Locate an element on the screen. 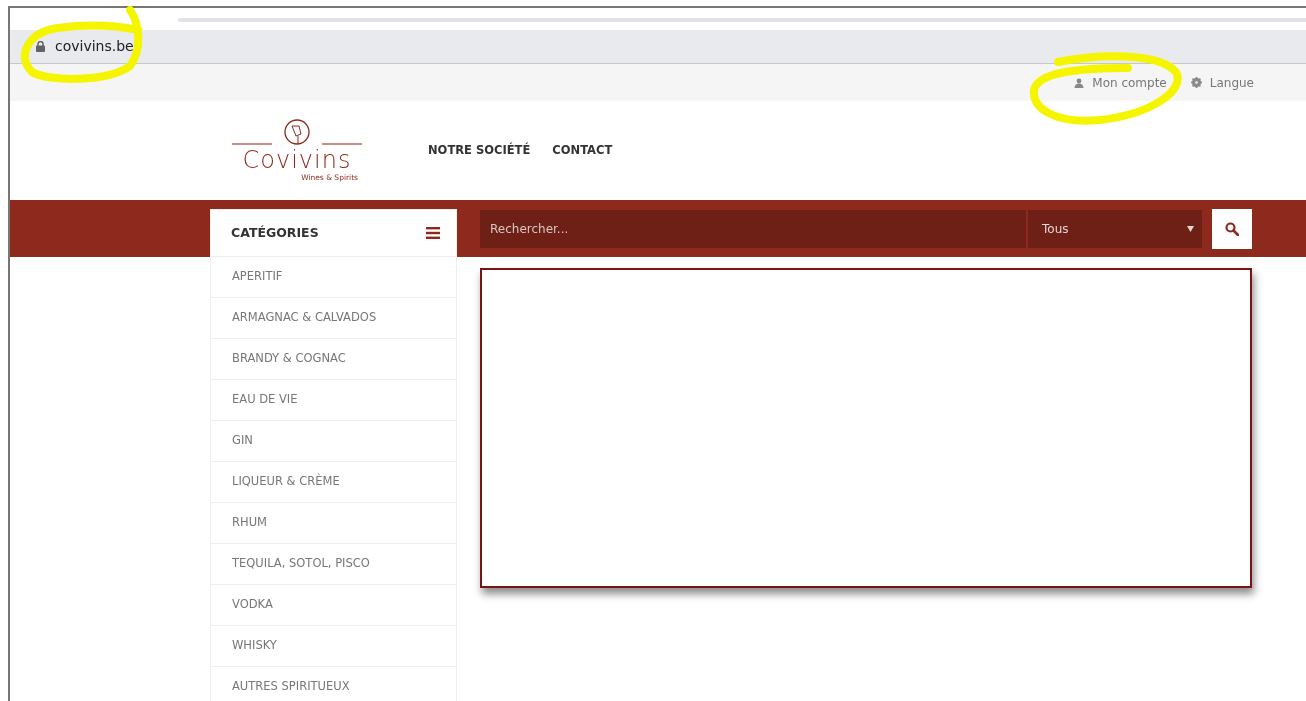 This screenshot has height=701, width=1306. nav-link: NOTRE SOCIÉTÉ is located at coordinates (479, 150).